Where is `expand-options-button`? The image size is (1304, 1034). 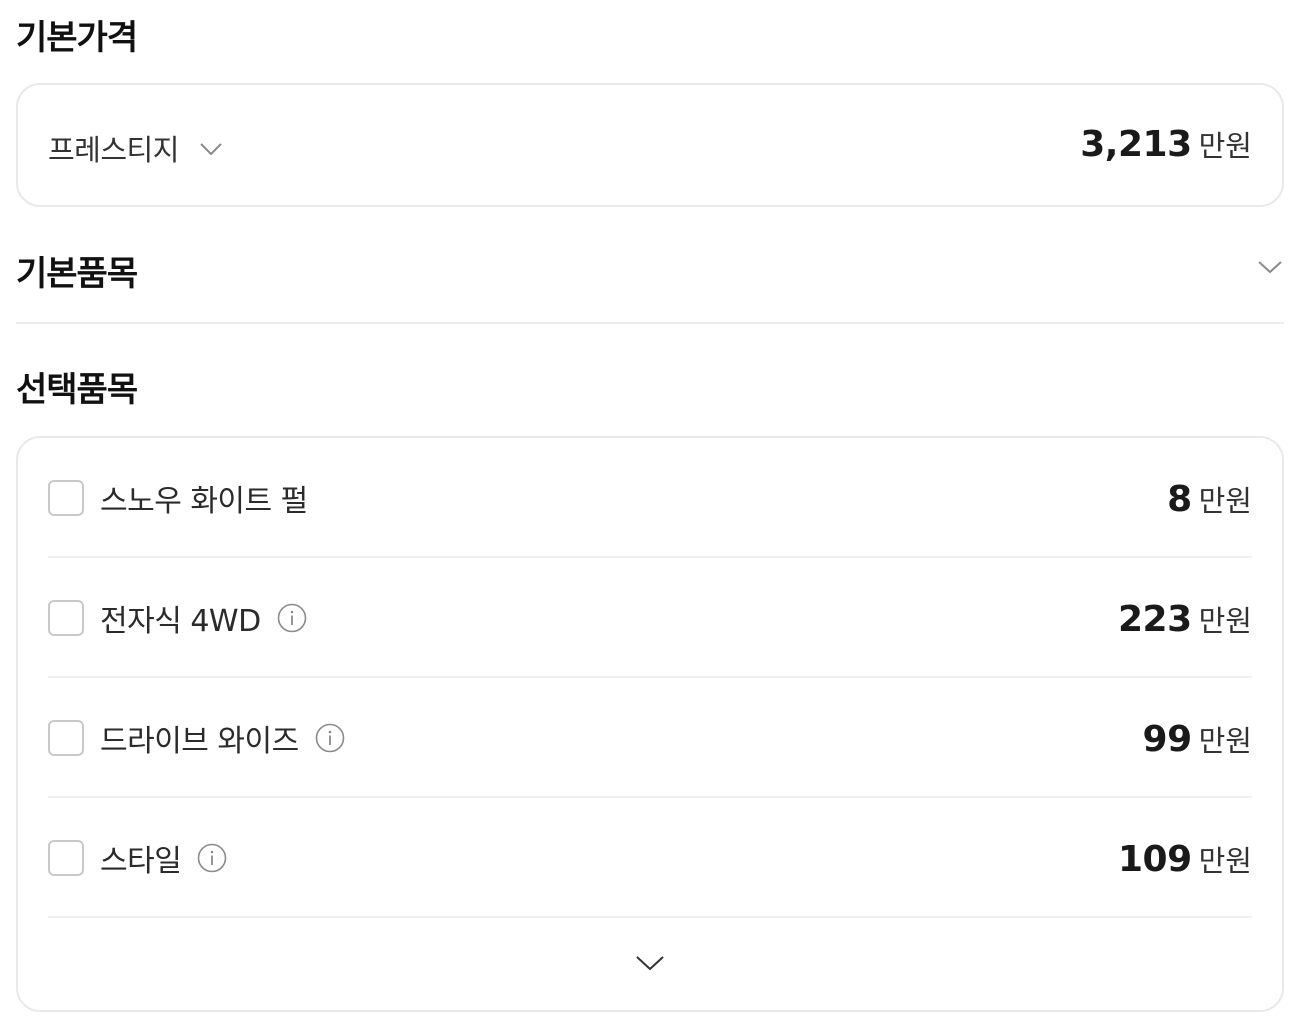
expand-options-button is located at coordinates (650, 965).